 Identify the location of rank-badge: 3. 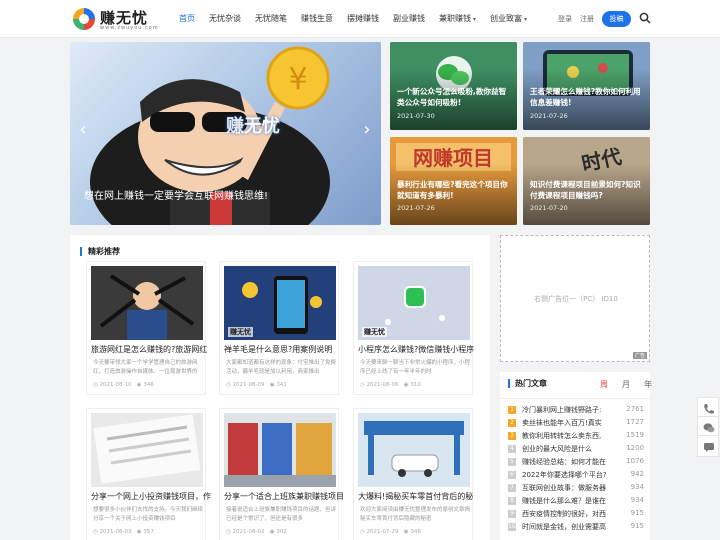
(512, 436).